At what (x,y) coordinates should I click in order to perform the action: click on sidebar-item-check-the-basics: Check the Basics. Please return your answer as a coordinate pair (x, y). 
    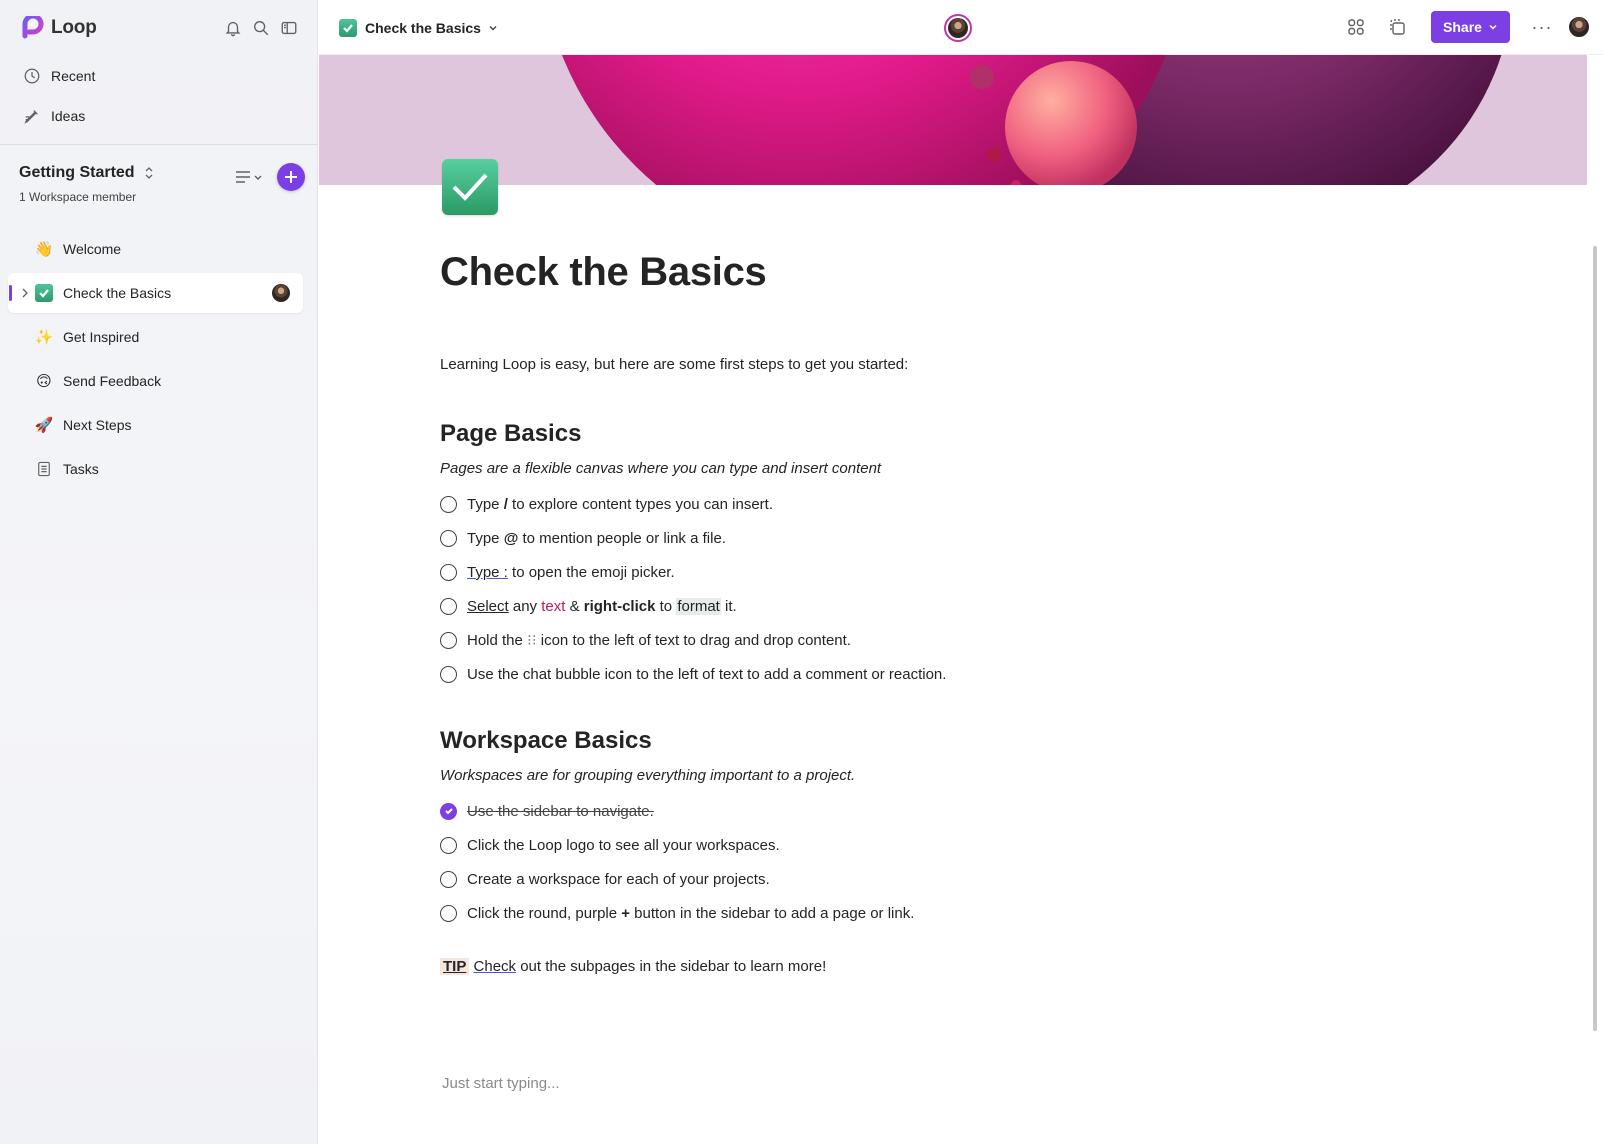
    Looking at the image, I should click on (155, 293).